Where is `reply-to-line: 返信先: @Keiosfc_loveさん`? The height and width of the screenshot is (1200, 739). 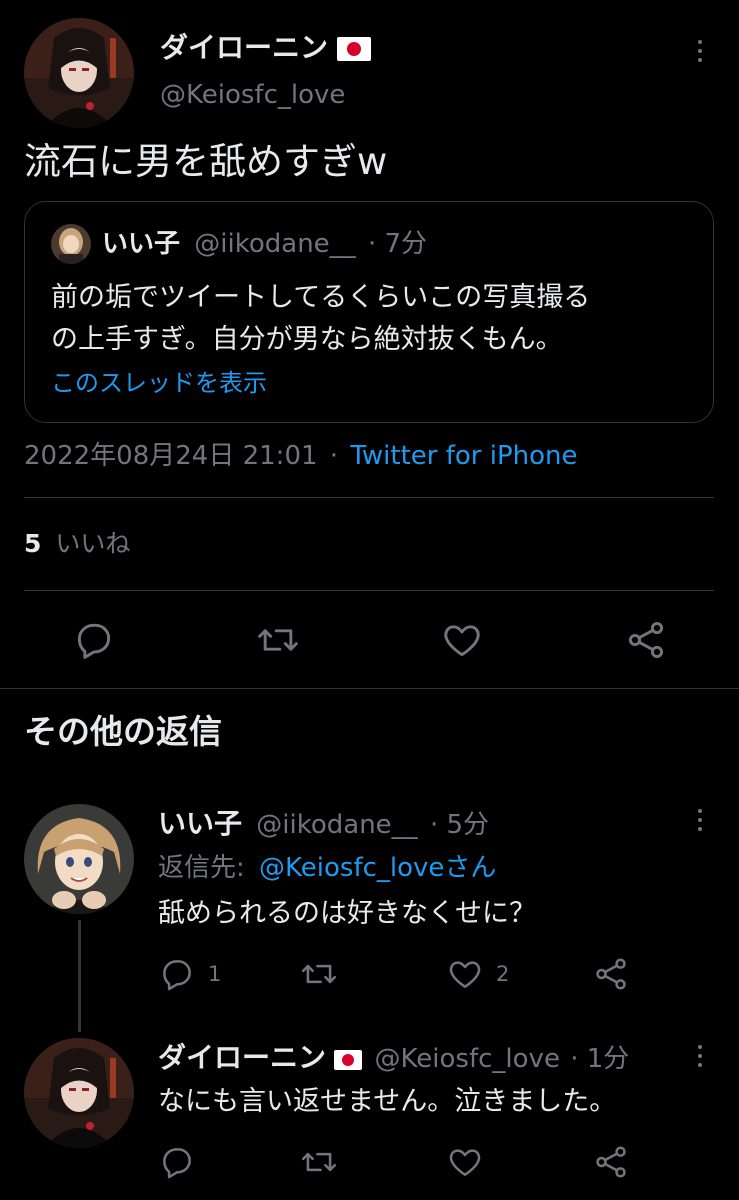
reply-to-line: 返信先: @Keiosfc_loveさん is located at coordinates (327, 868).